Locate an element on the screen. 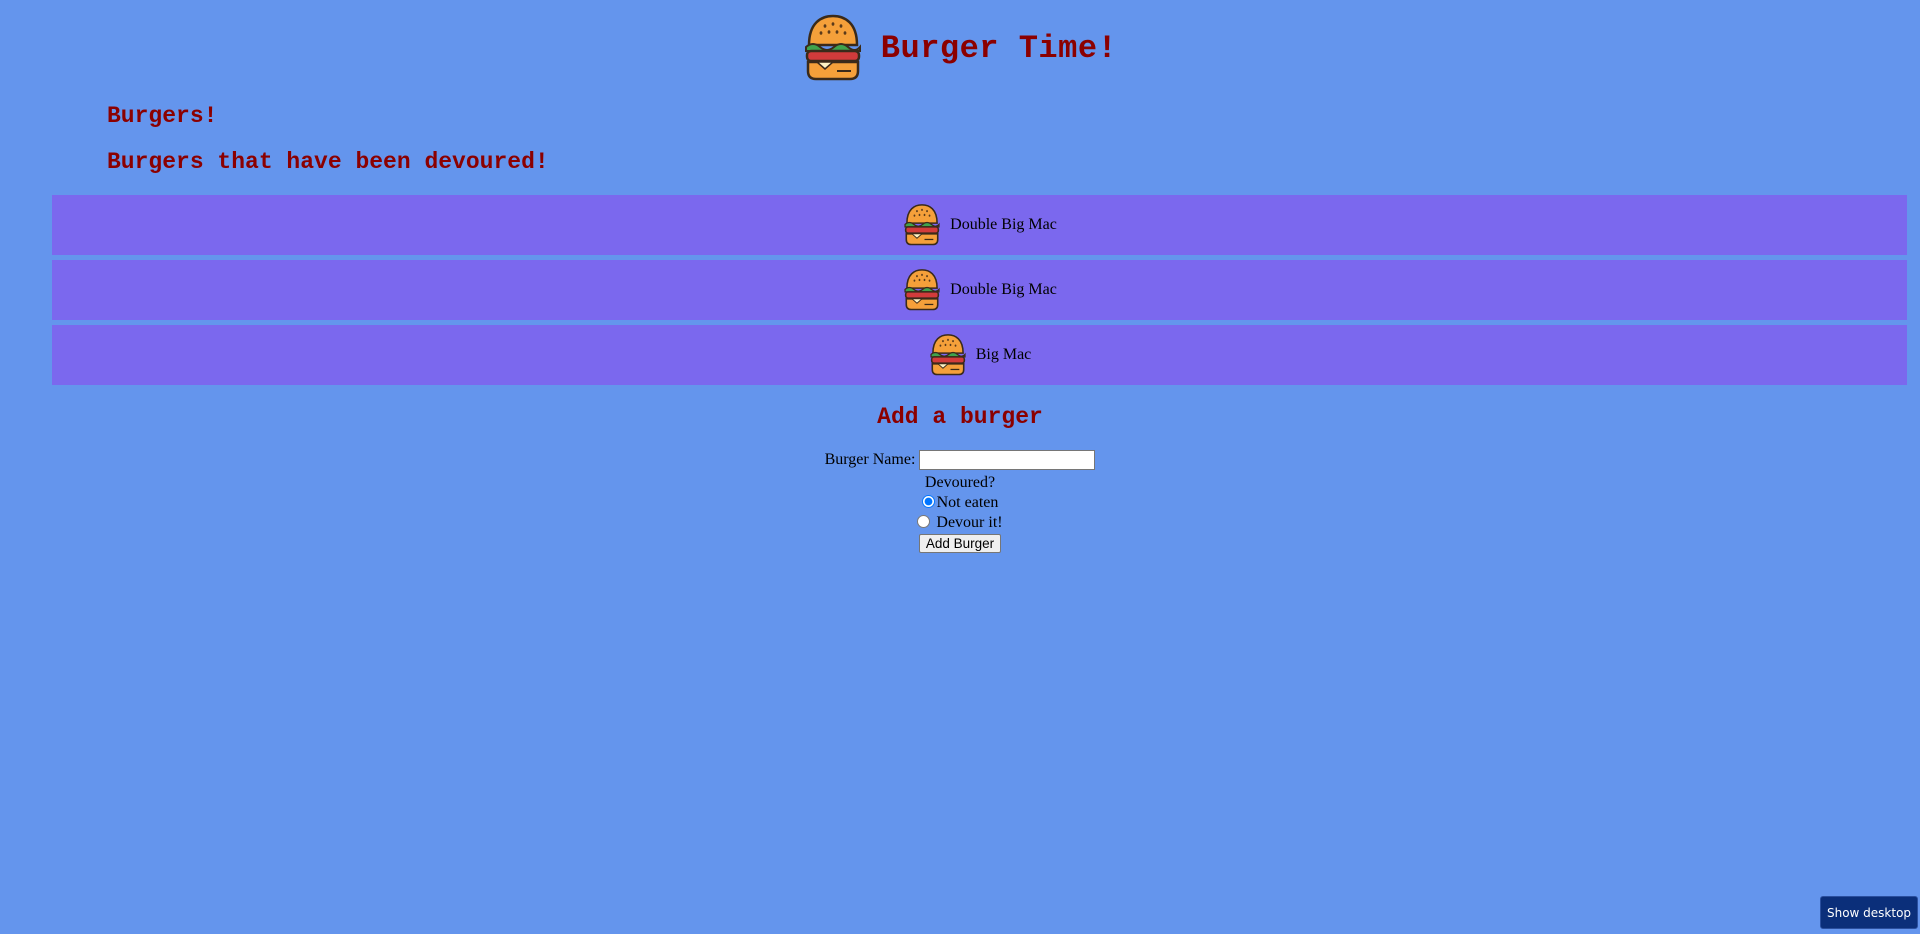 The height and width of the screenshot is (934, 1920). burger-name: Big Mac is located at coordinates (1003, 354).